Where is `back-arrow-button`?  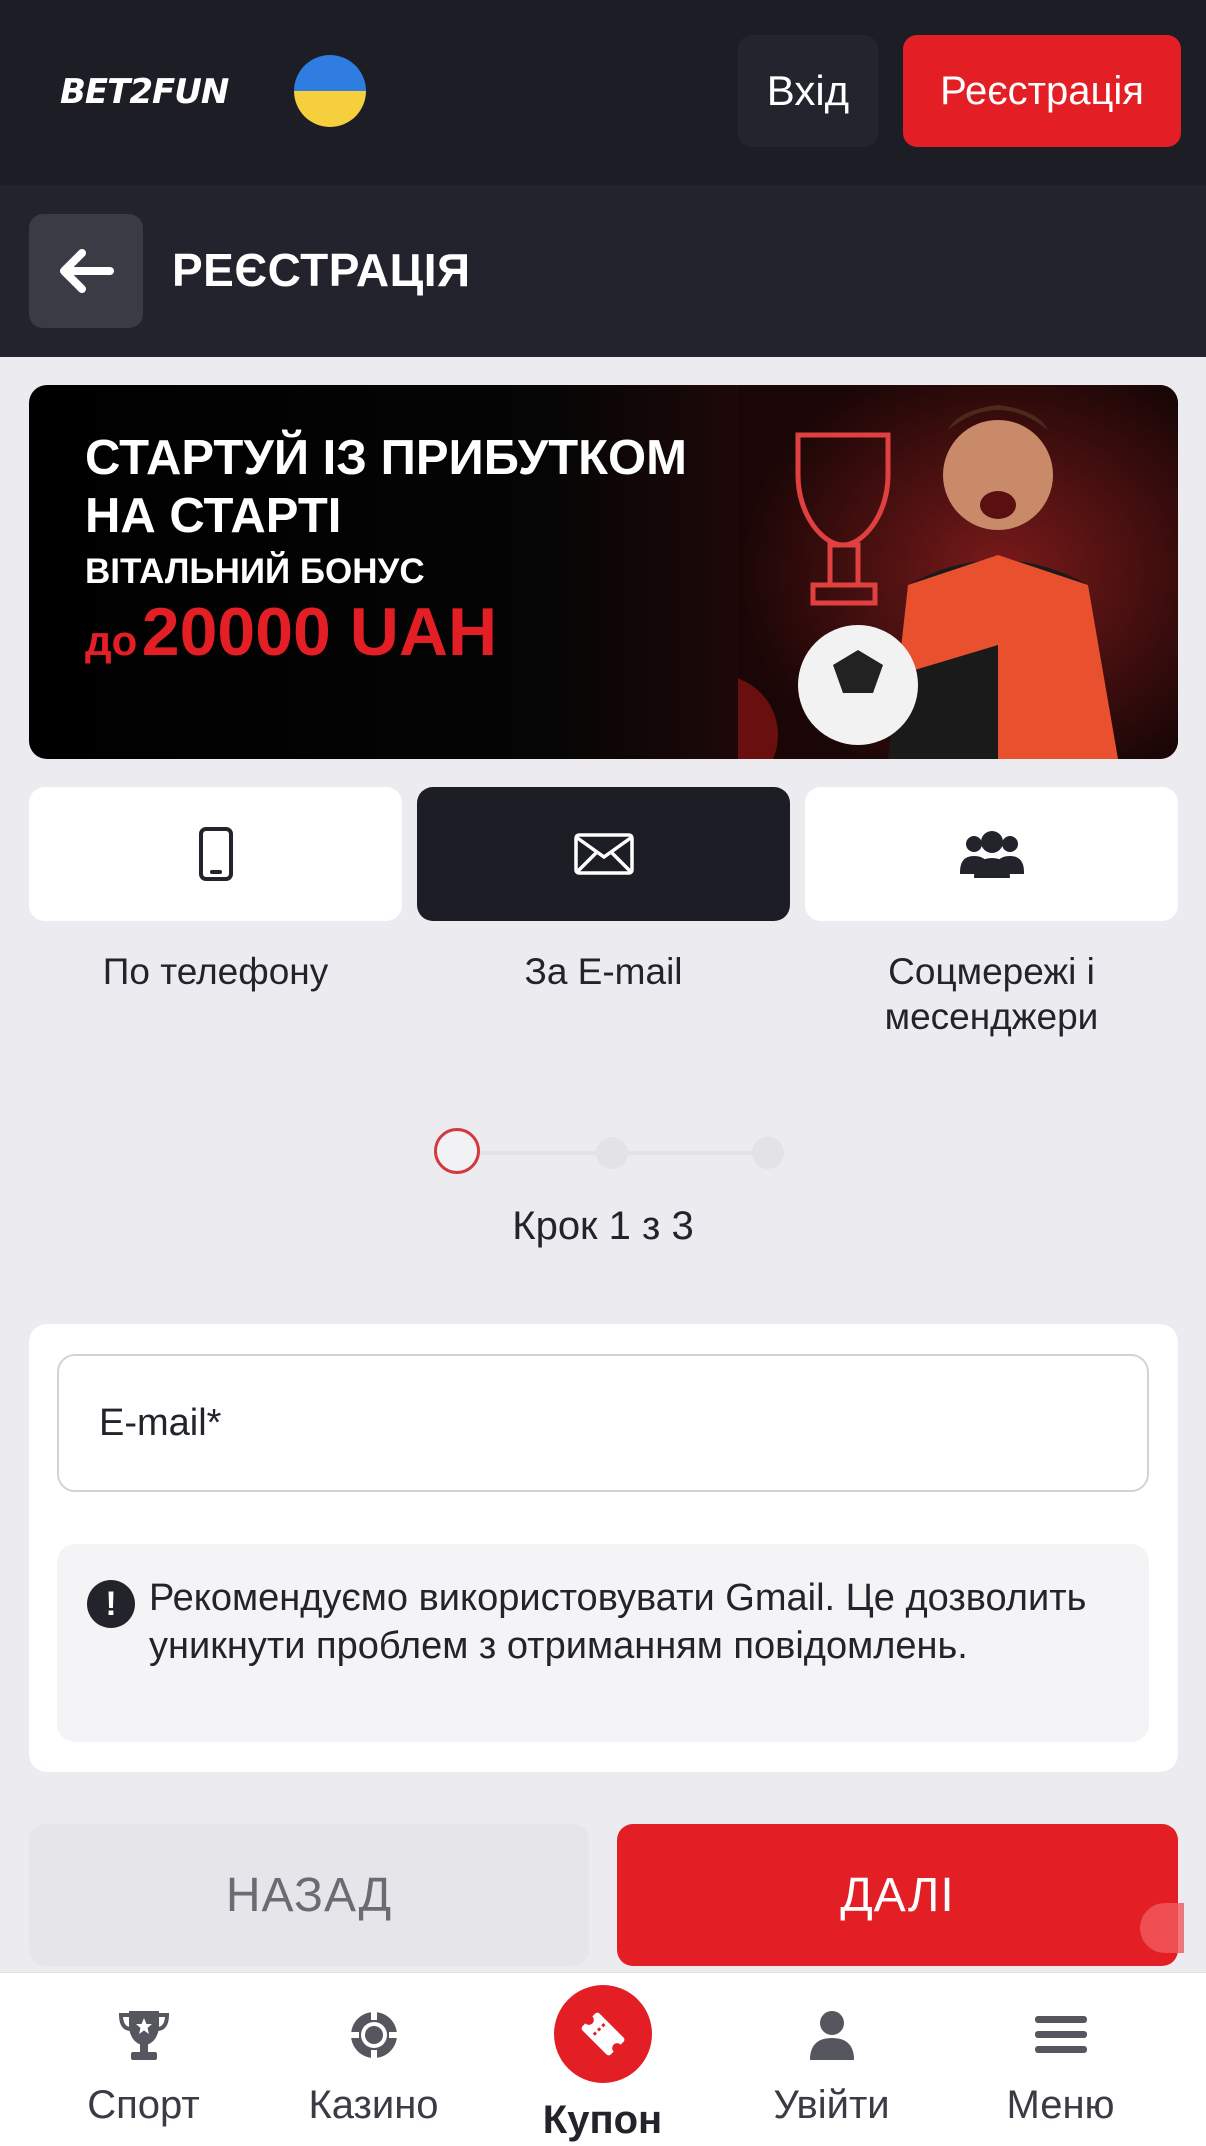 back-arrow-button is located at coordinates (86, 271).